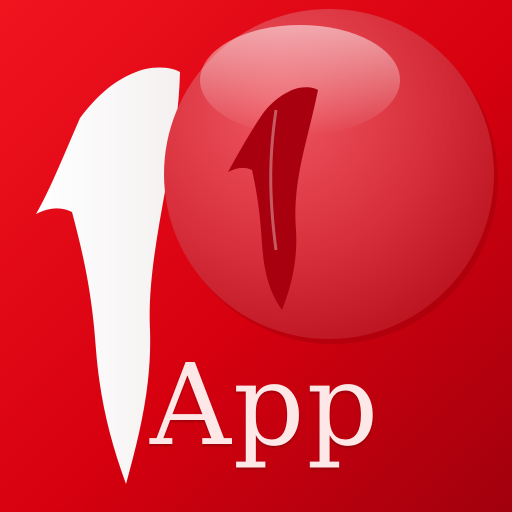 This screenshot has height=512, width=512. I want to click on app-label: App, so click(265, 406).